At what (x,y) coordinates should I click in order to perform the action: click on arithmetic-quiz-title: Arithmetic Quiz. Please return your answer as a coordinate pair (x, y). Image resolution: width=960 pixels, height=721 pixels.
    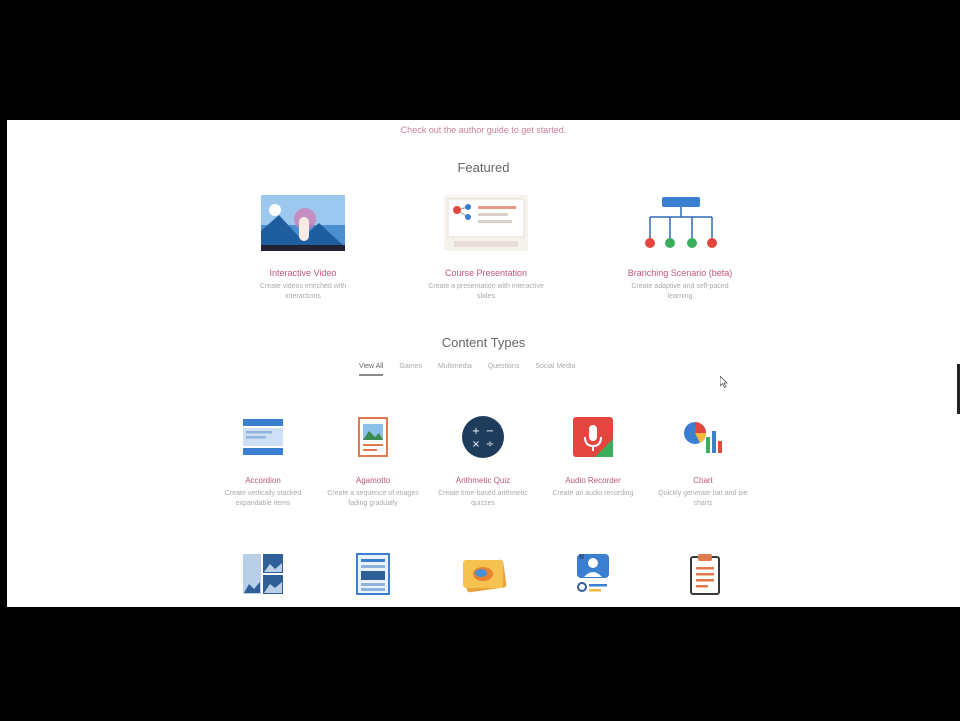
    Looking at the image, I should click on (483, 480).